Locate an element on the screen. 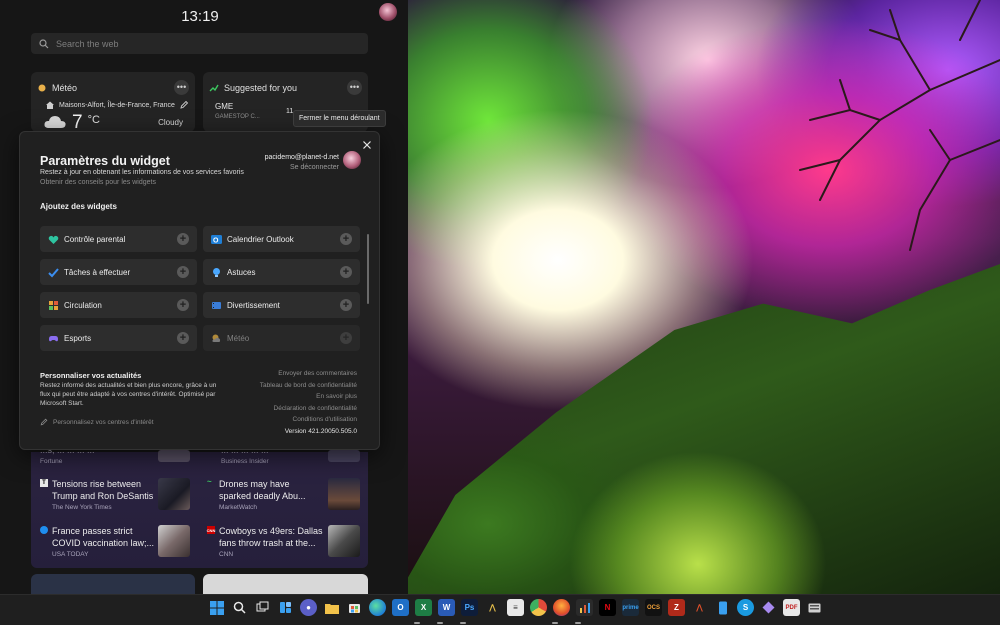 This screenshot has height=625, width=1000. netflix-icon: N is located at coordinates (607, 607).